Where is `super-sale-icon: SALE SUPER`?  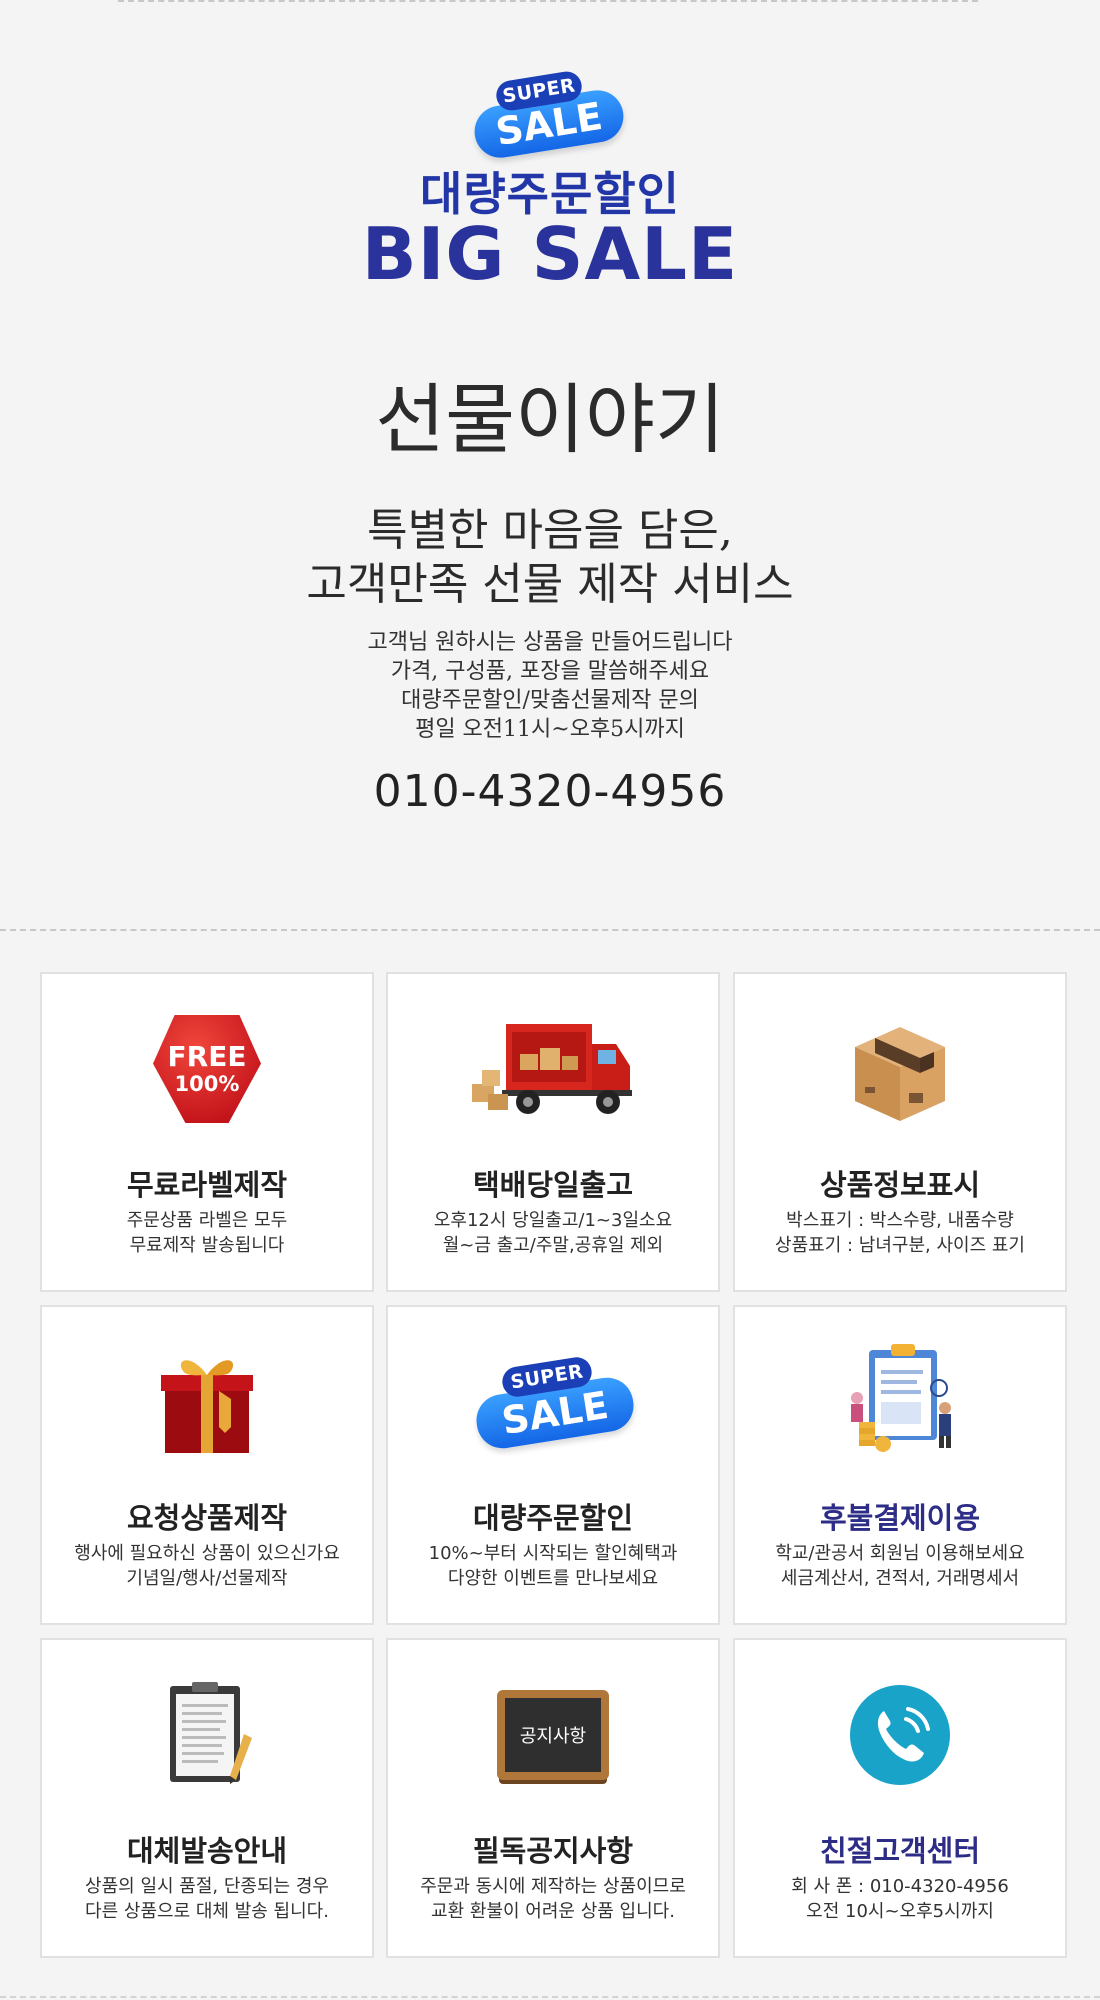
super-sale-icon: SALE SUPER is located at coordinates (553, 1402).